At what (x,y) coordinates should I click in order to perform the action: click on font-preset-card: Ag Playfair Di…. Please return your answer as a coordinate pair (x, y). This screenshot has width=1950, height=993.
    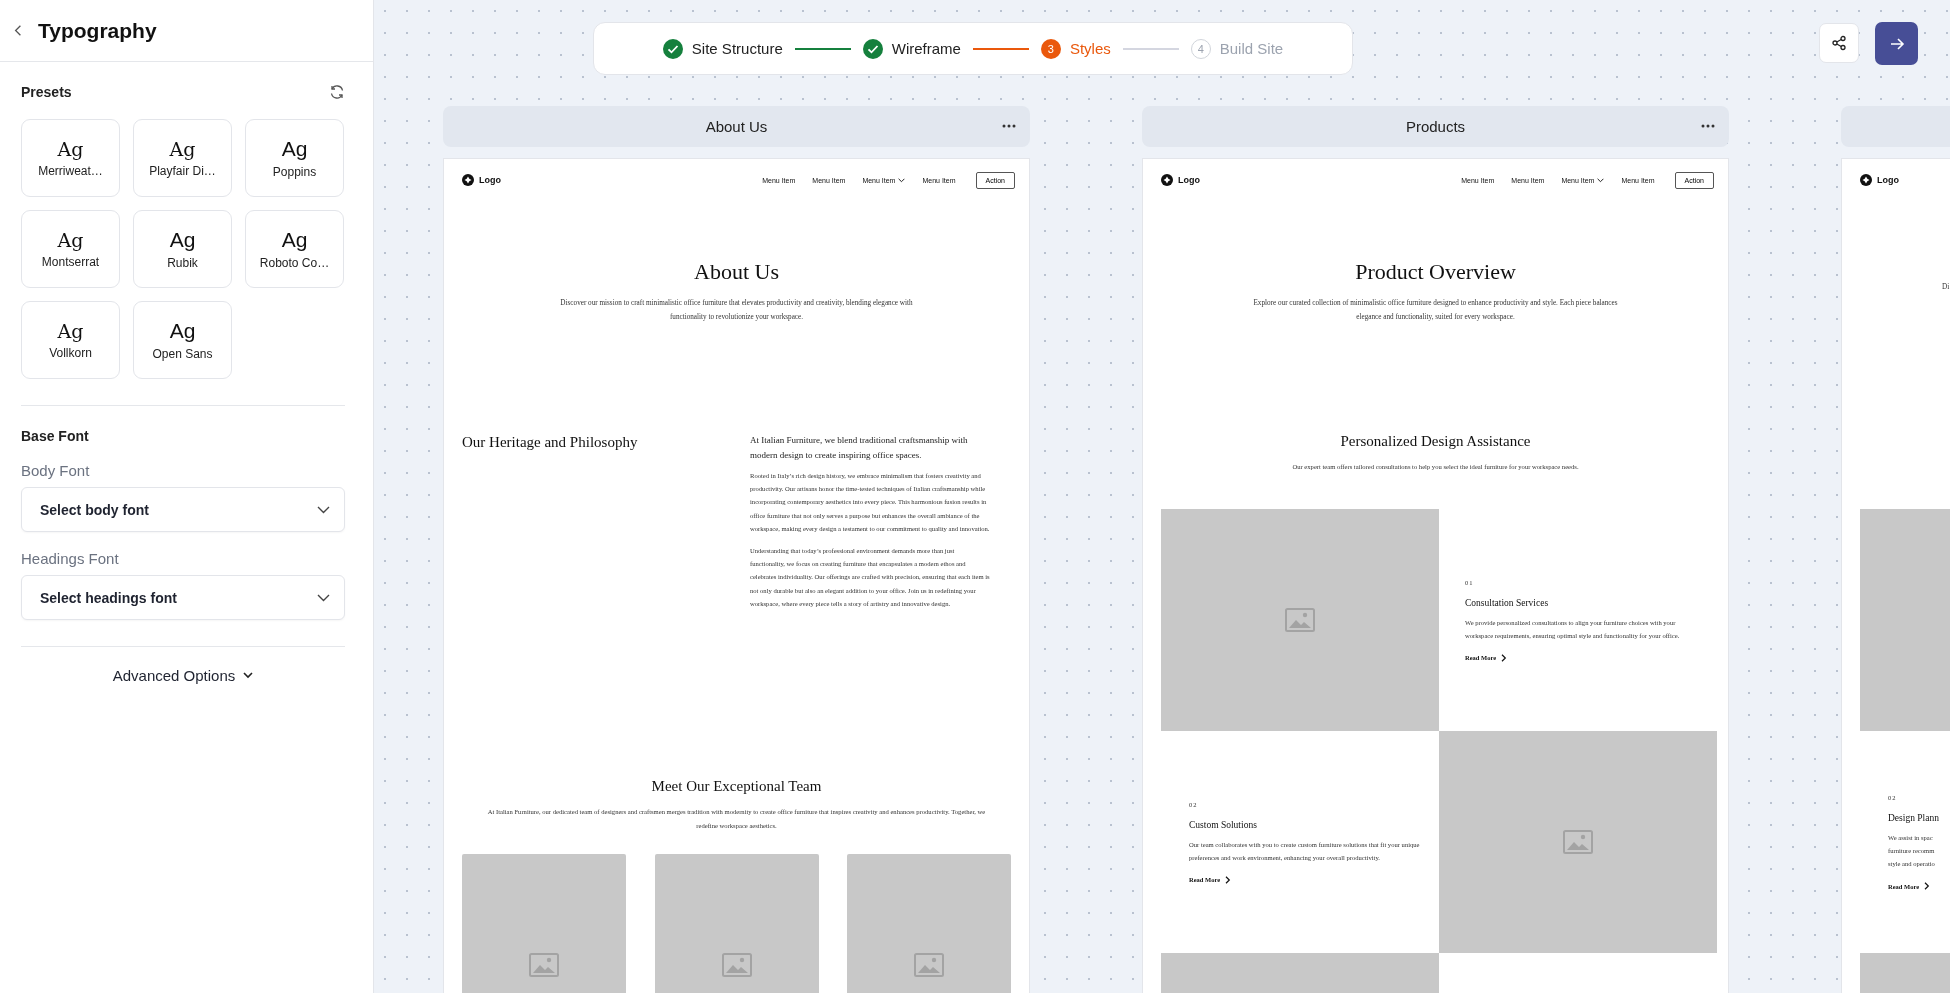
    Looking at the image, I should click on (182, 158).